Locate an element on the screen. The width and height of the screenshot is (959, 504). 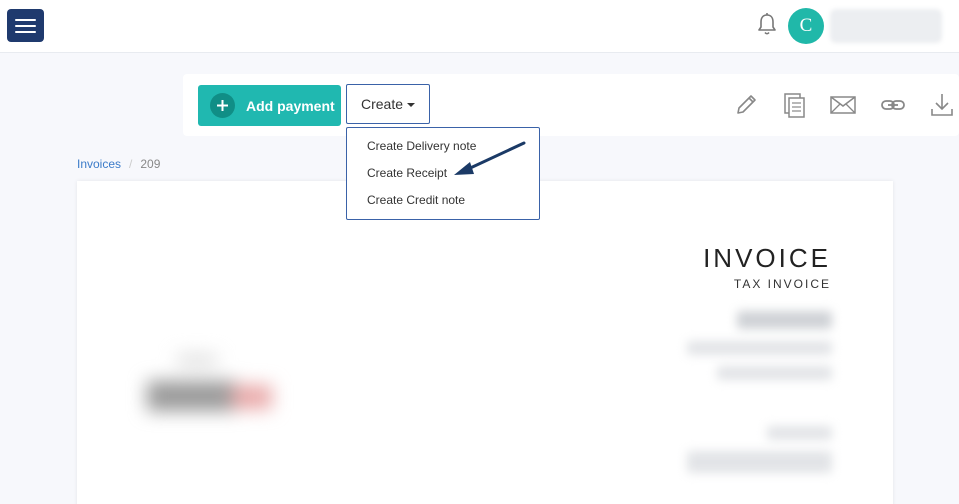
user-avatar: C is located at coordinates (806, 26).